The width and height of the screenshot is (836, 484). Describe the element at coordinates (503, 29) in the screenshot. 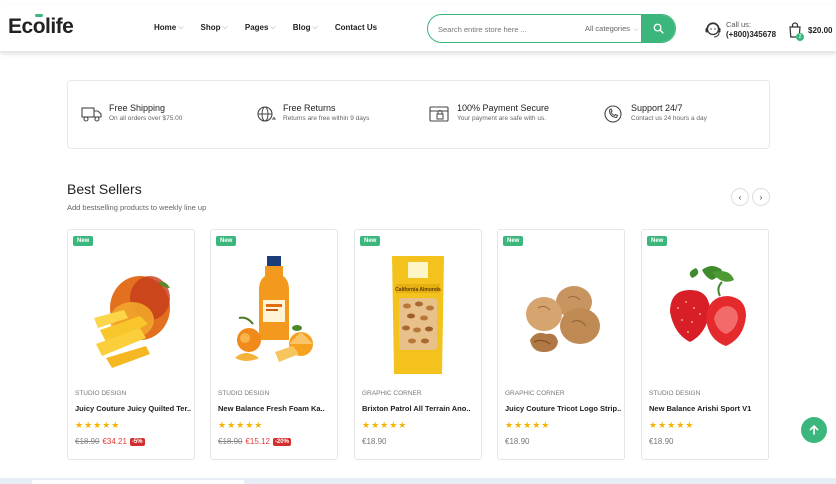

I see `search-input` at that location.